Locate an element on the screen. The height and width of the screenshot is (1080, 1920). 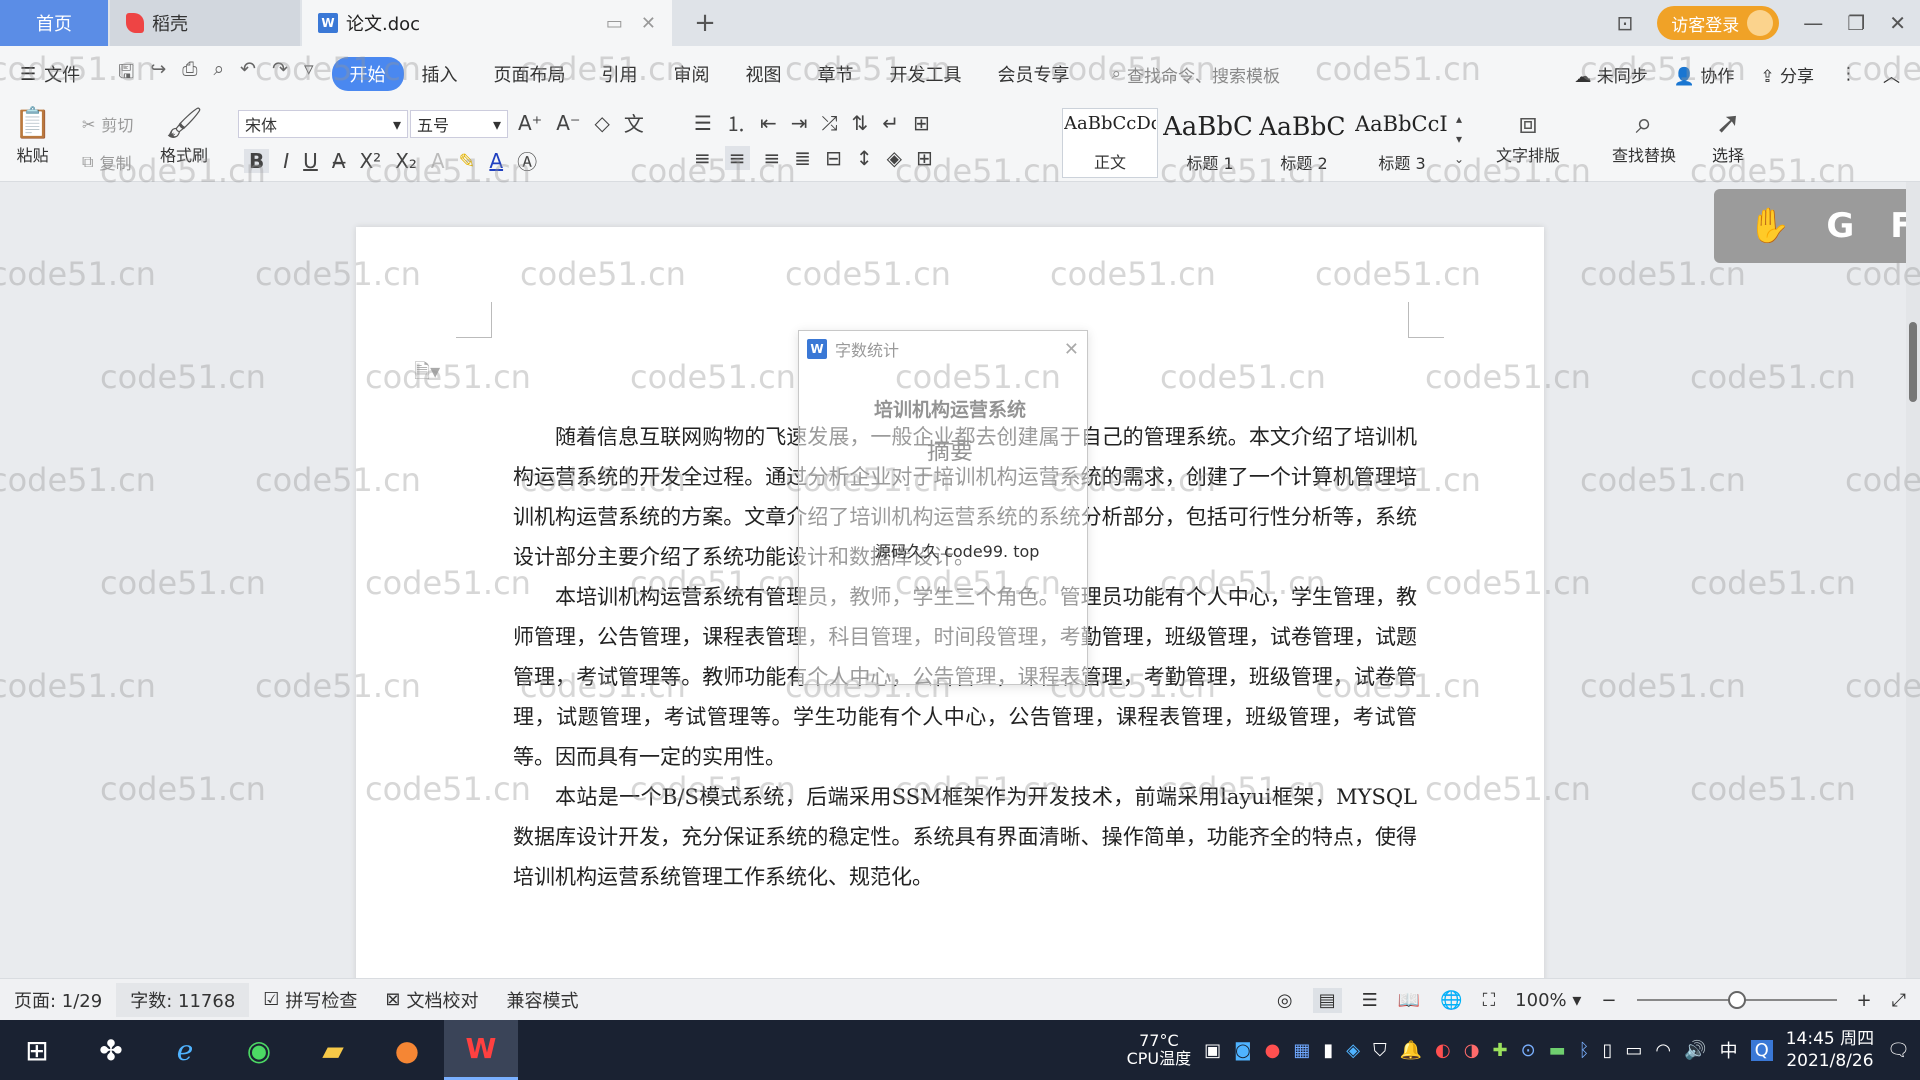
layout-icon: ⊡ is located at coordinates (1625, 23).